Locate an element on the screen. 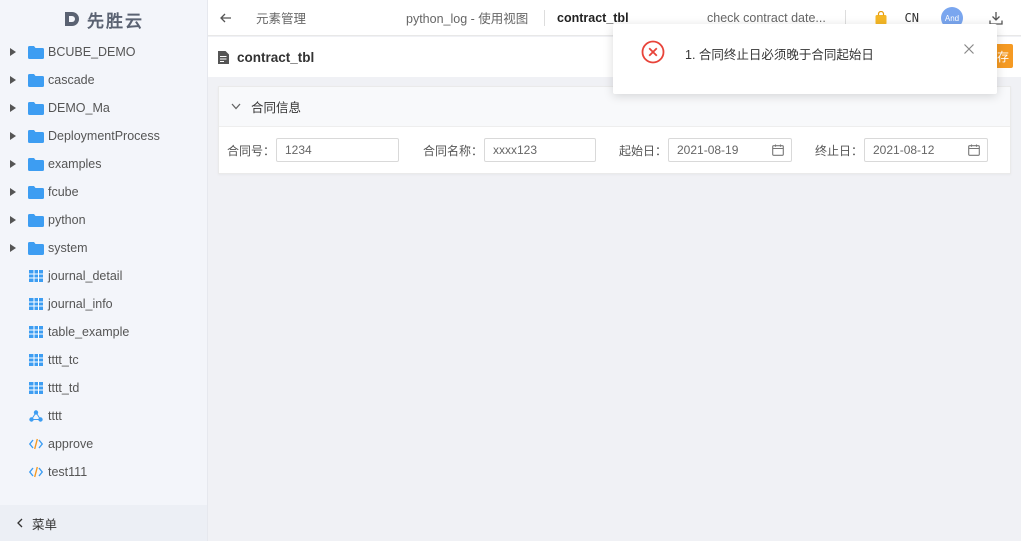 The width and height of the screenshot is (1021, 541). sidebar-item-label: tttt_tc is located at coordinates (63, 360).